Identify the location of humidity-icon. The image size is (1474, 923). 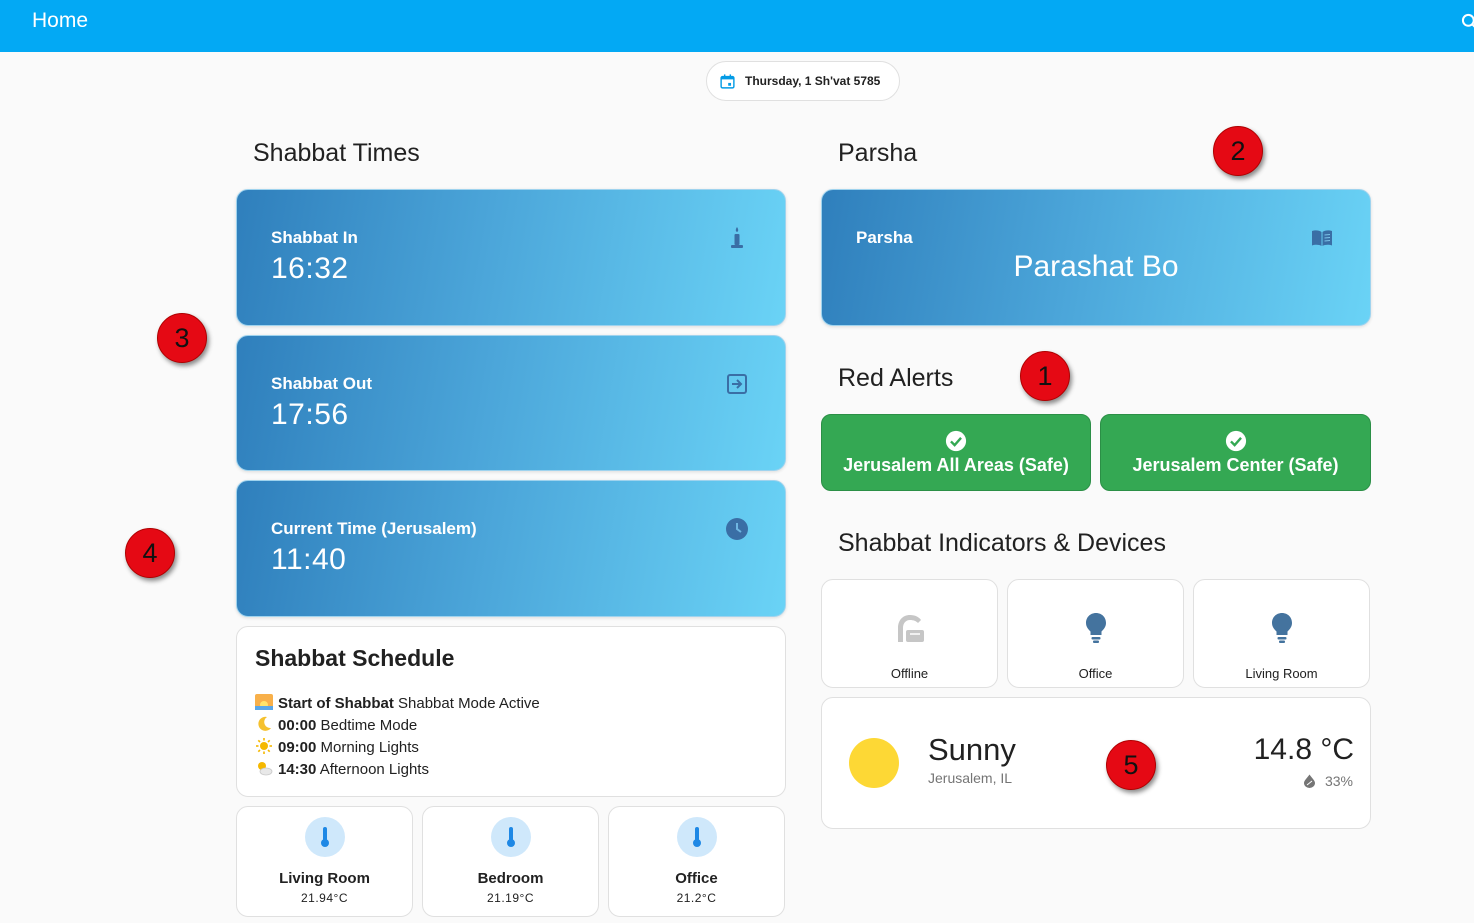
(1309, 781).